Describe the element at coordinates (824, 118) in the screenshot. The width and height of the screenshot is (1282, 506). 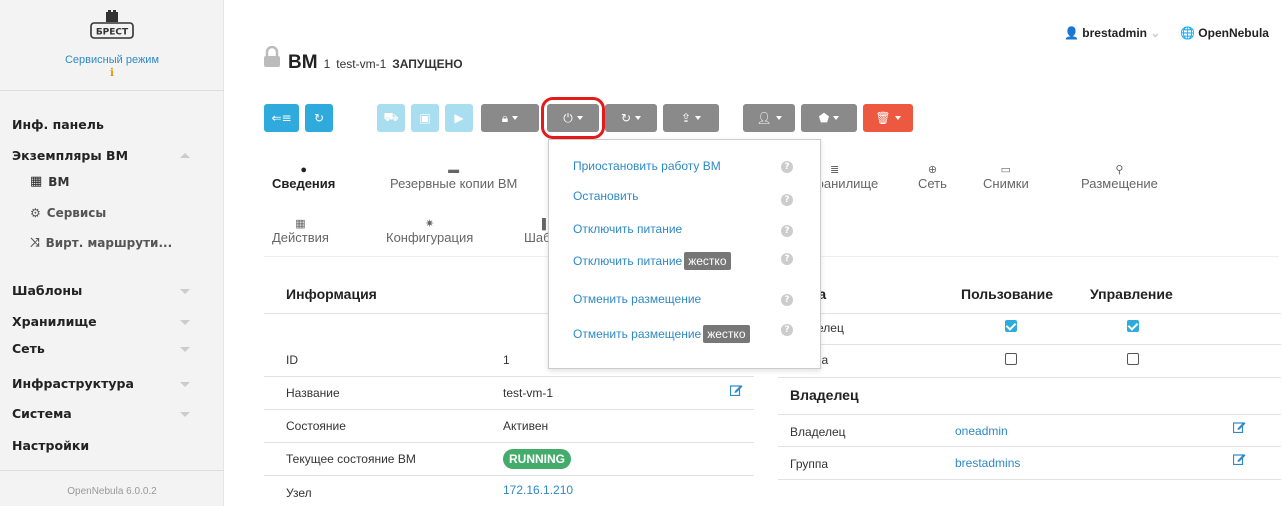
I see `tag-icon: ⬟` at that location.